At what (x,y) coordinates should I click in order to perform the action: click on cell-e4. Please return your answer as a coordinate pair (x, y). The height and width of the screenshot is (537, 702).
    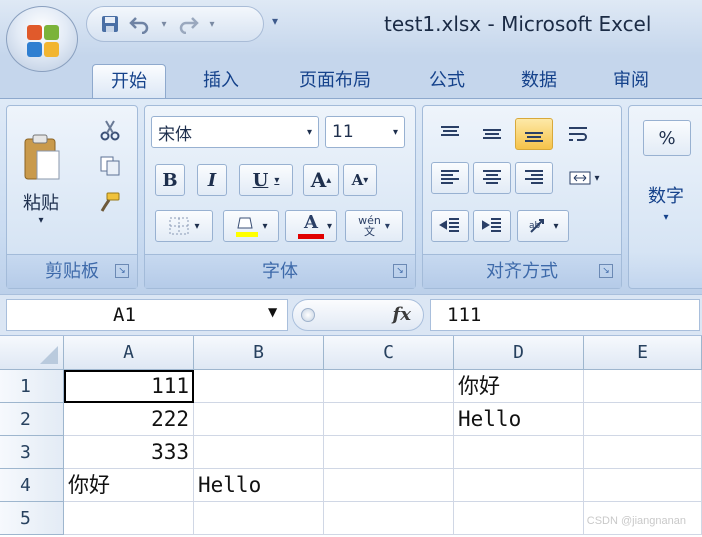
    Looking at the image, I should click on (643, 485).